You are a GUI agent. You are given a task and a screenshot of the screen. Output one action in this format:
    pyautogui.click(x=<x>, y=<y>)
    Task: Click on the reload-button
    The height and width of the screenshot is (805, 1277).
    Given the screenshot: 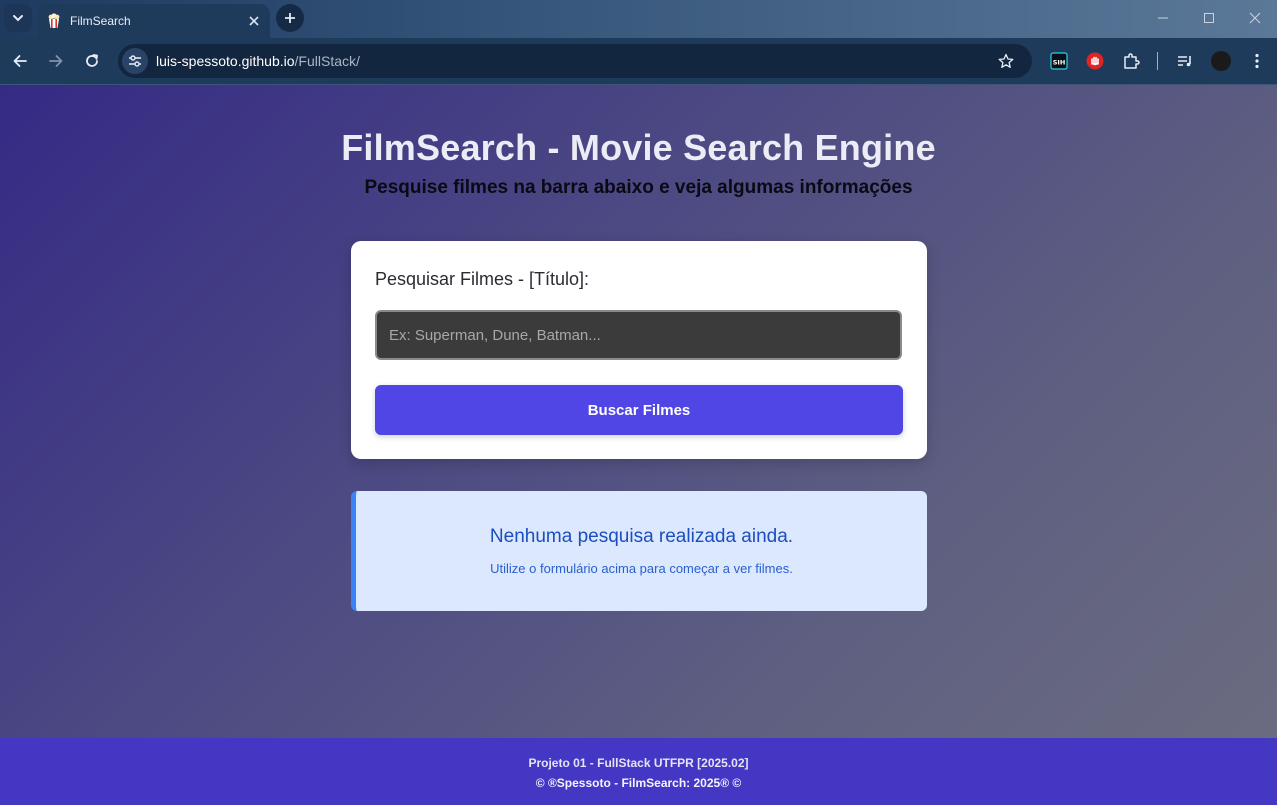 What is the action you would take?
    pyautogui.click(x=92, y=61)
    